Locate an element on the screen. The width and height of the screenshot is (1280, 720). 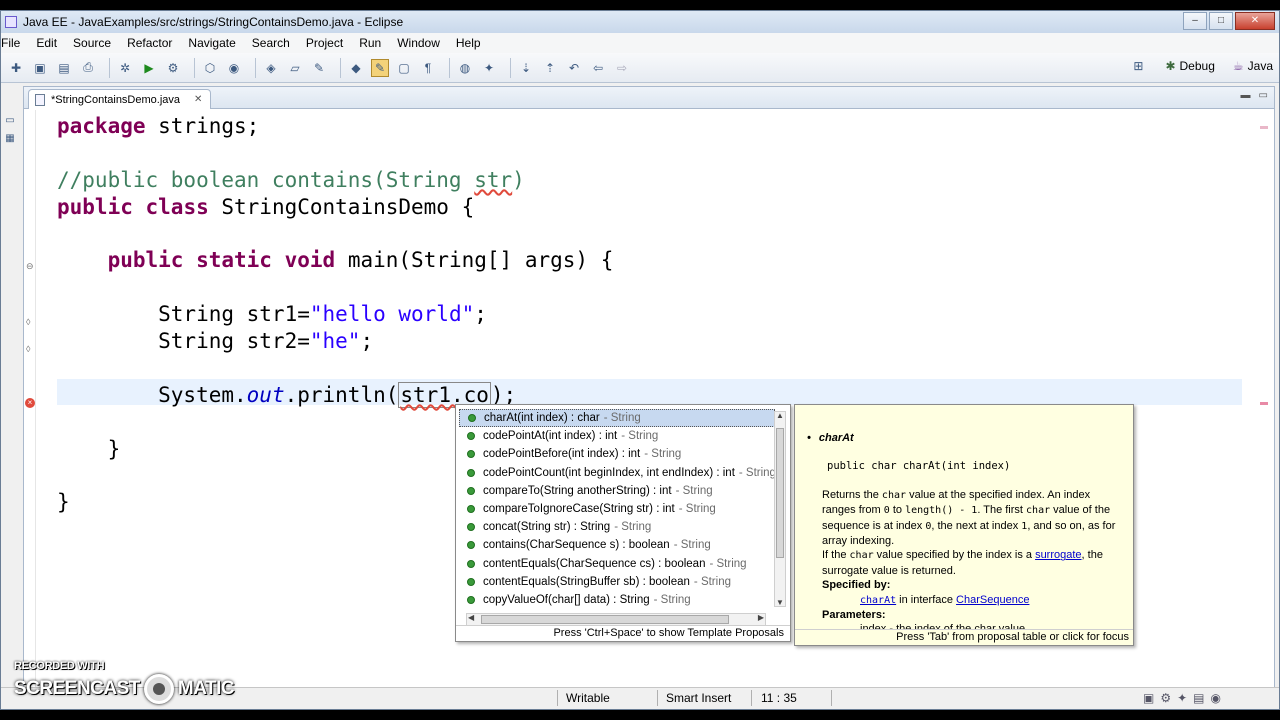
next-annotation-icon: ⇣ is located at coordinates (526, 68).